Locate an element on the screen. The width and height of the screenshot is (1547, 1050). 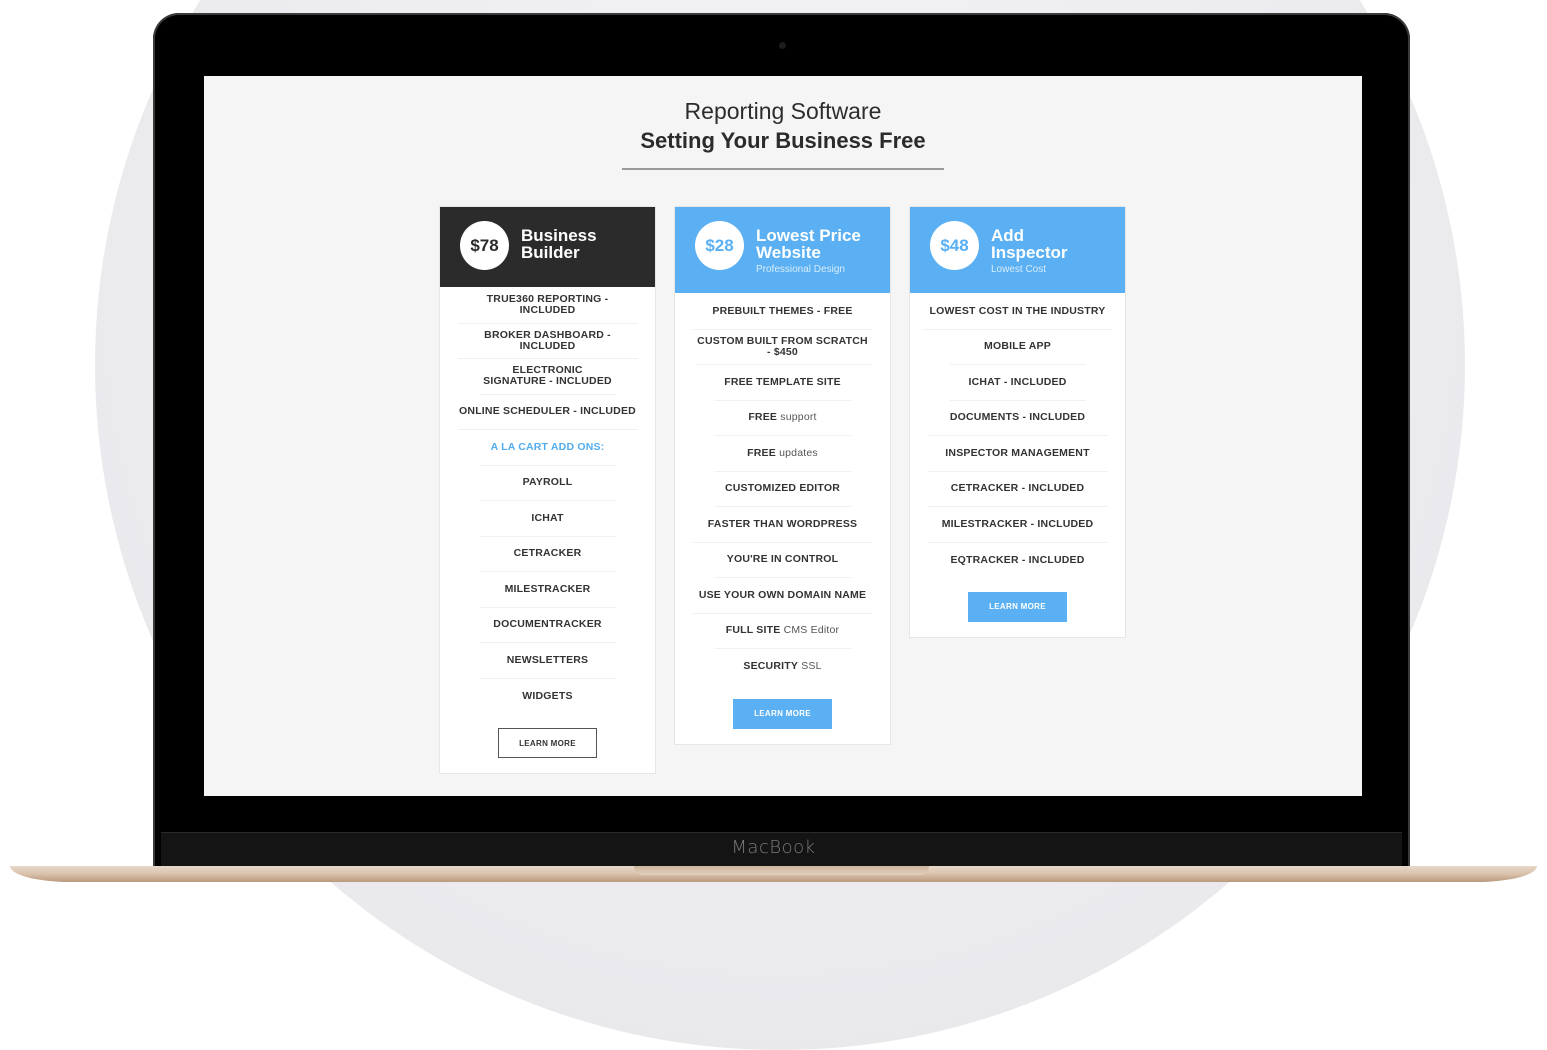
feature-item-addons-heading: A LA CART ADD ONS: is located at coordinates (547, 448).